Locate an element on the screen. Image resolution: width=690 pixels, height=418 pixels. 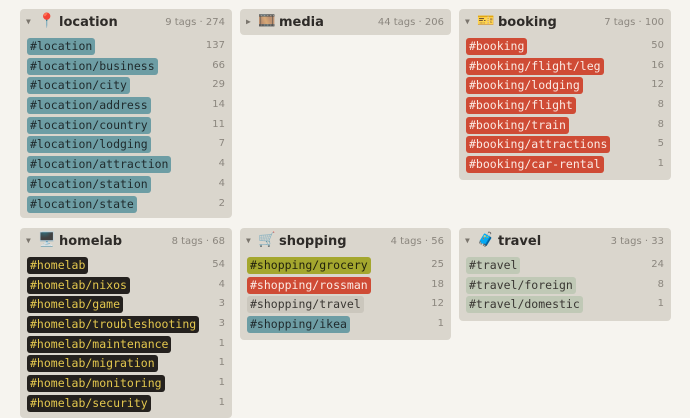
tag-row: #homelab/migration 1 is located at coordinates (126, 364).